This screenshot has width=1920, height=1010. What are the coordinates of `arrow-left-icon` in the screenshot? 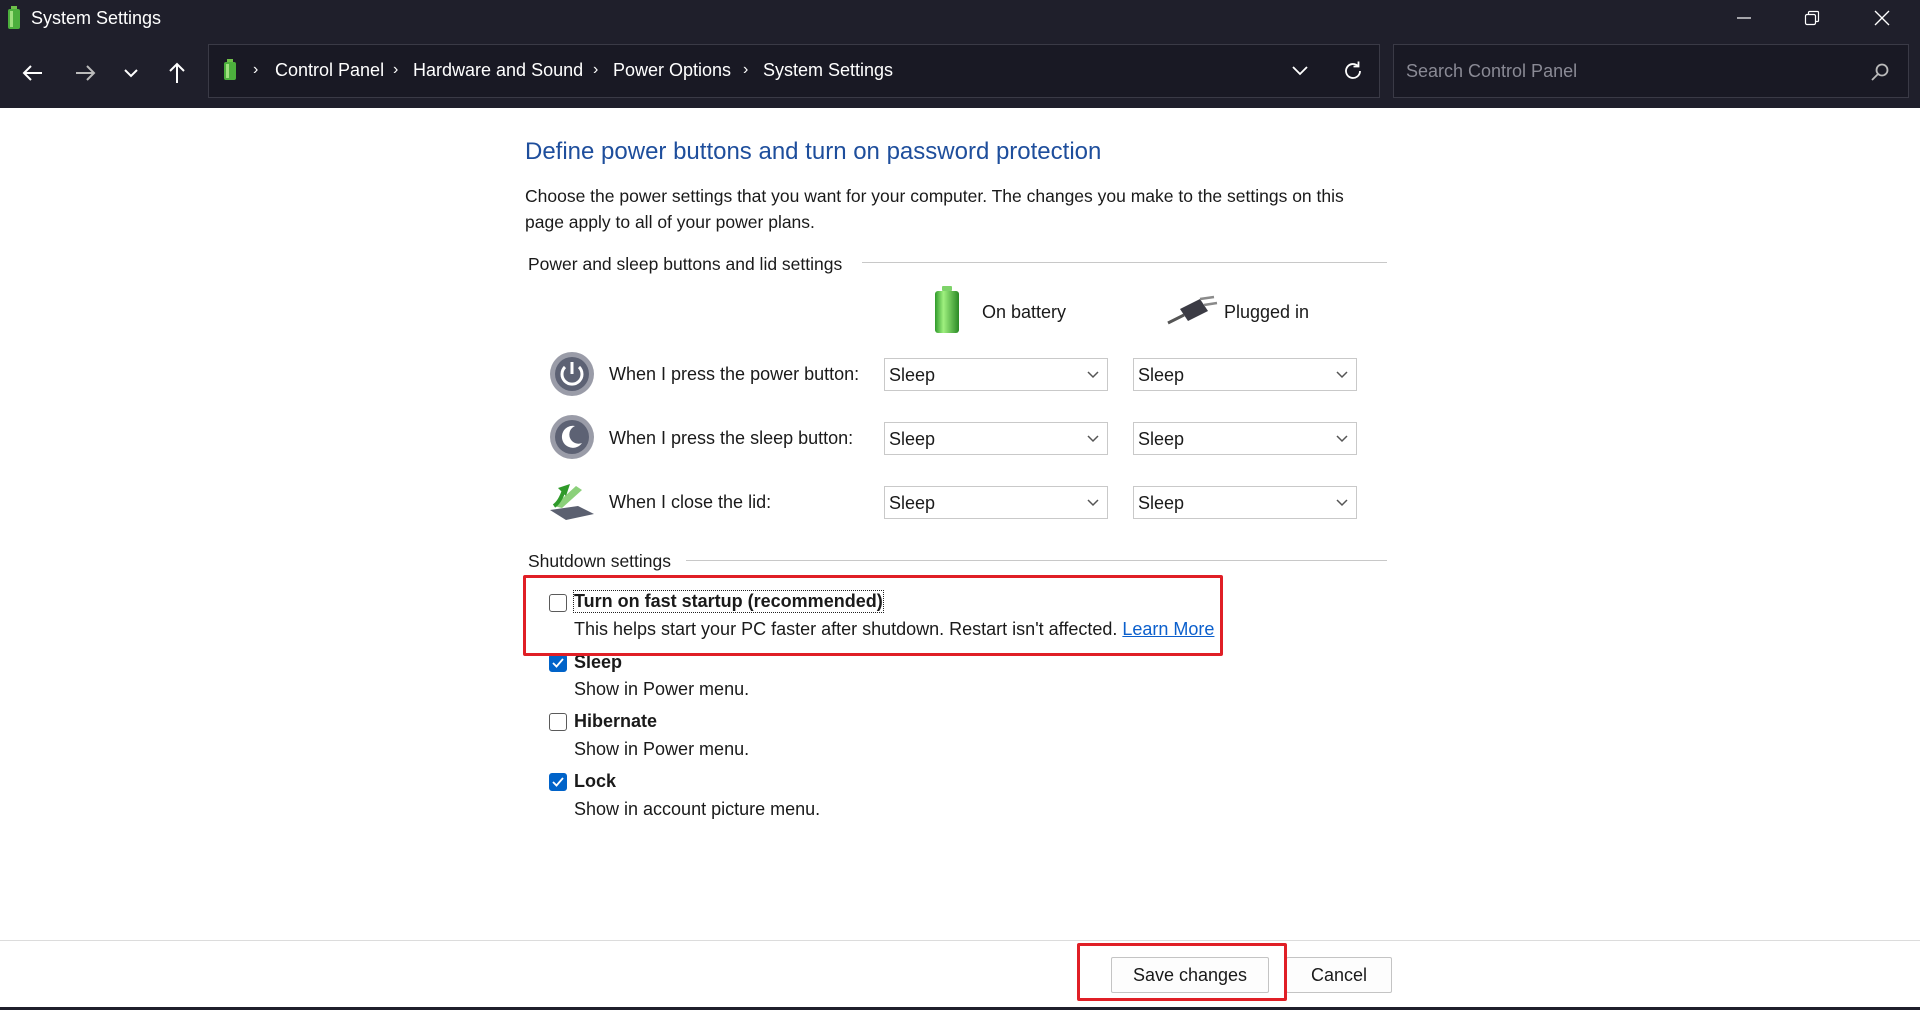 It's located at (32, 73).